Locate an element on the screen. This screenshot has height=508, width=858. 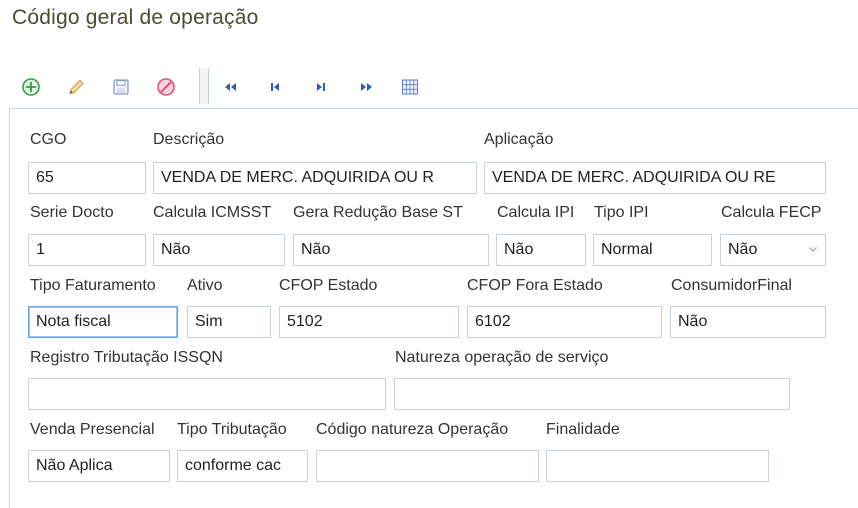
edit-button is located at coordinates (76, 87).